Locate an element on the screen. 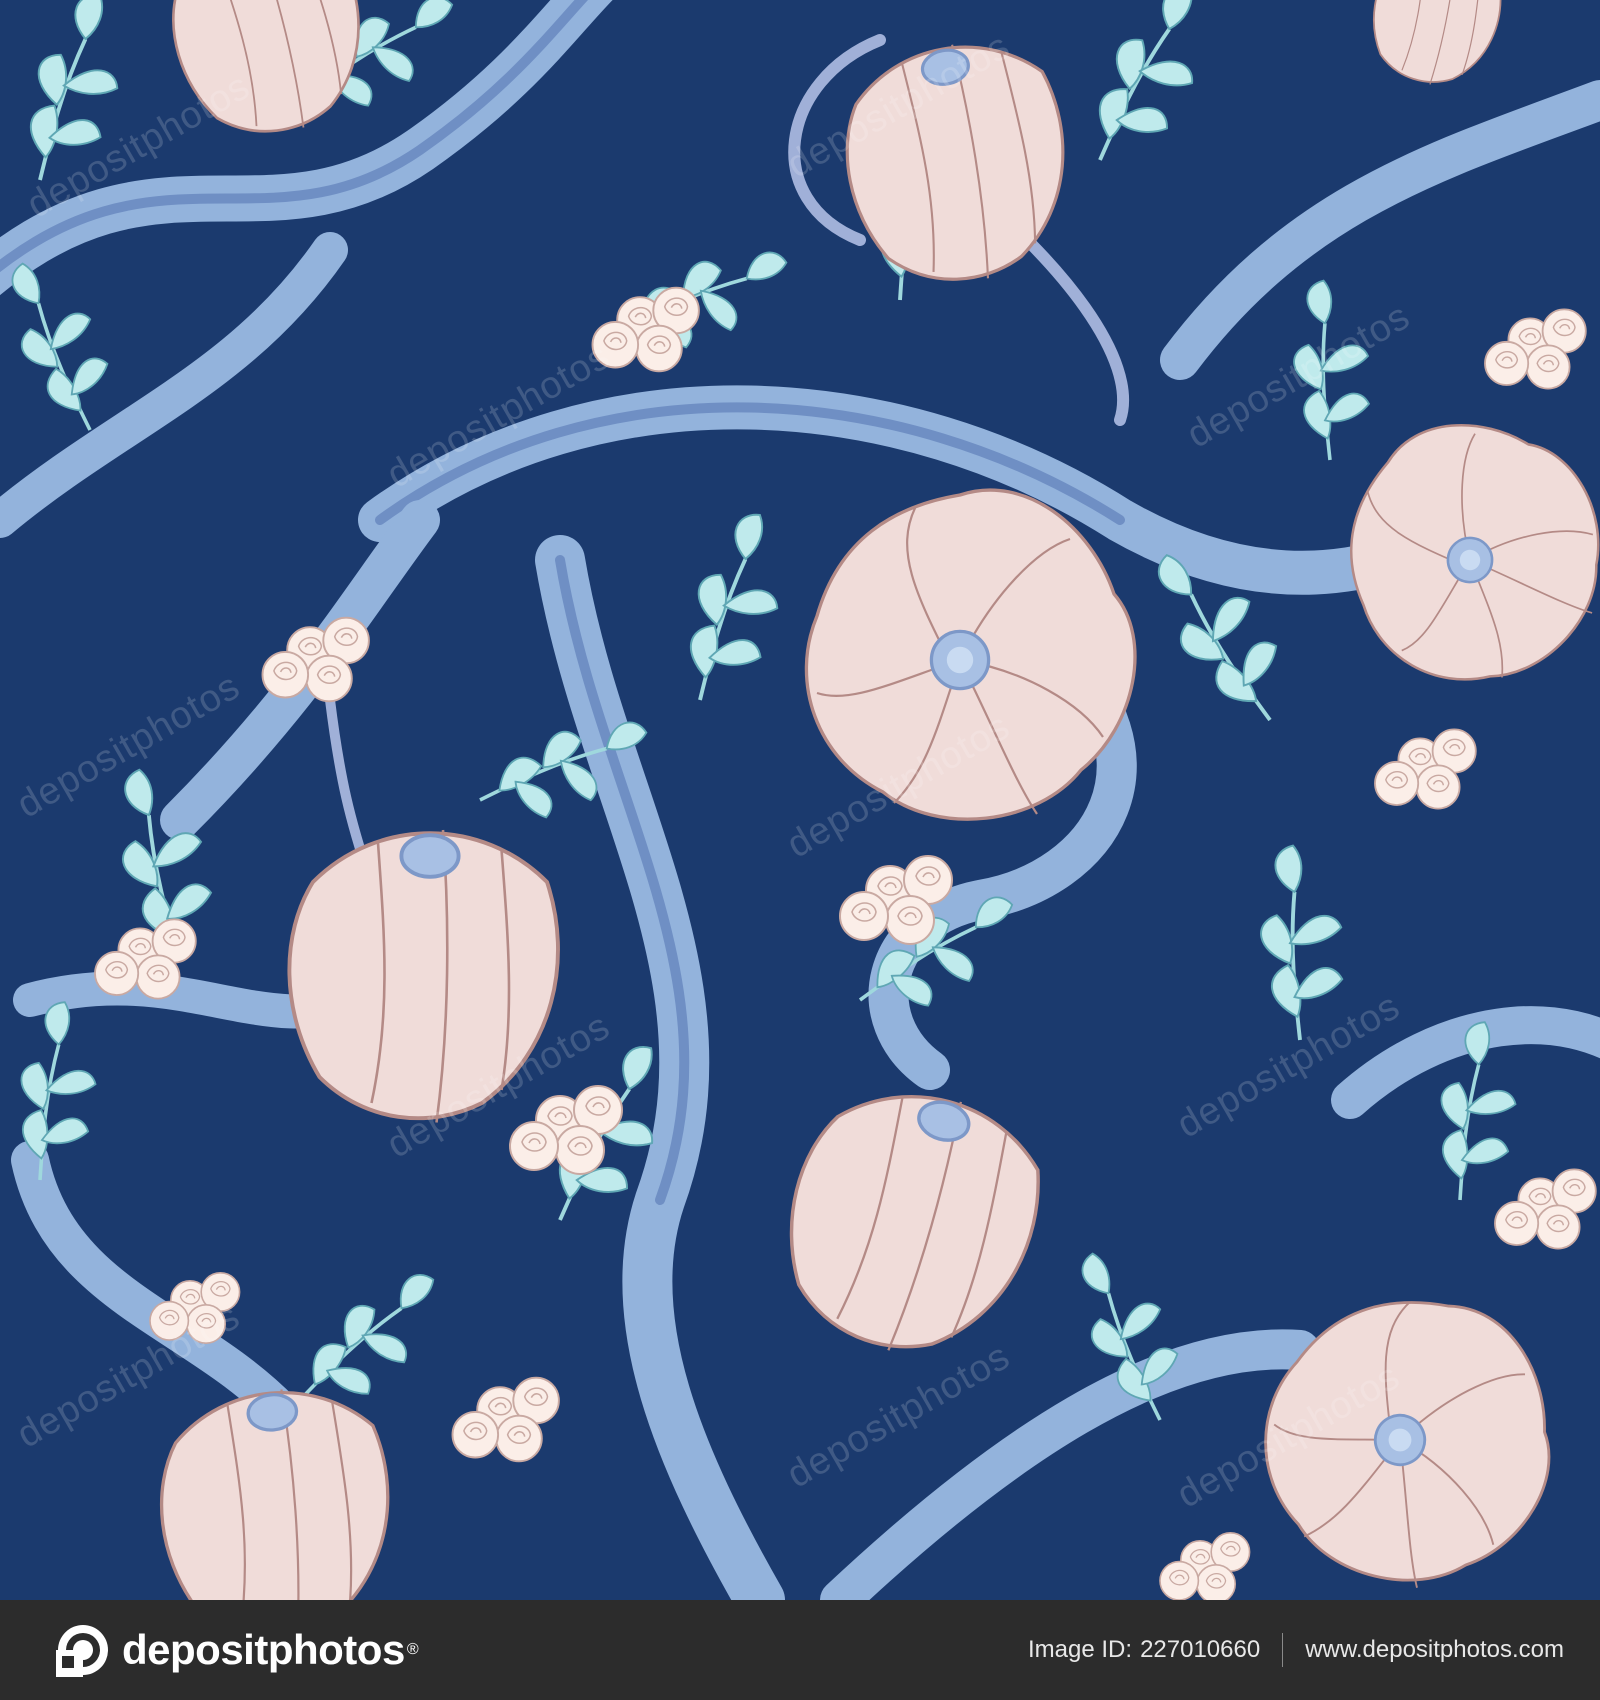 The image size is (1600, 1700). image-id-value: 227010660 is located at coordinates (1200, 1649).